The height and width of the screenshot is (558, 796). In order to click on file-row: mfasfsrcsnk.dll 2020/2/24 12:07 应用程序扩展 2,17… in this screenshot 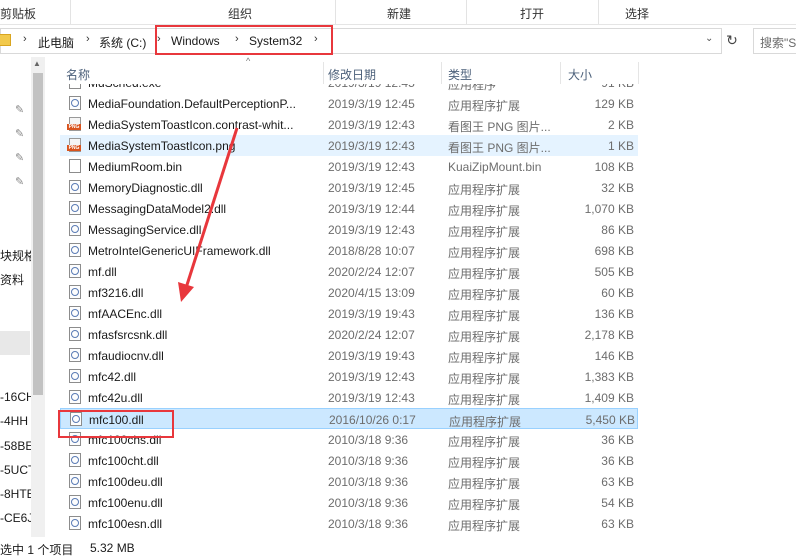, I will do `click(349, 334)`.